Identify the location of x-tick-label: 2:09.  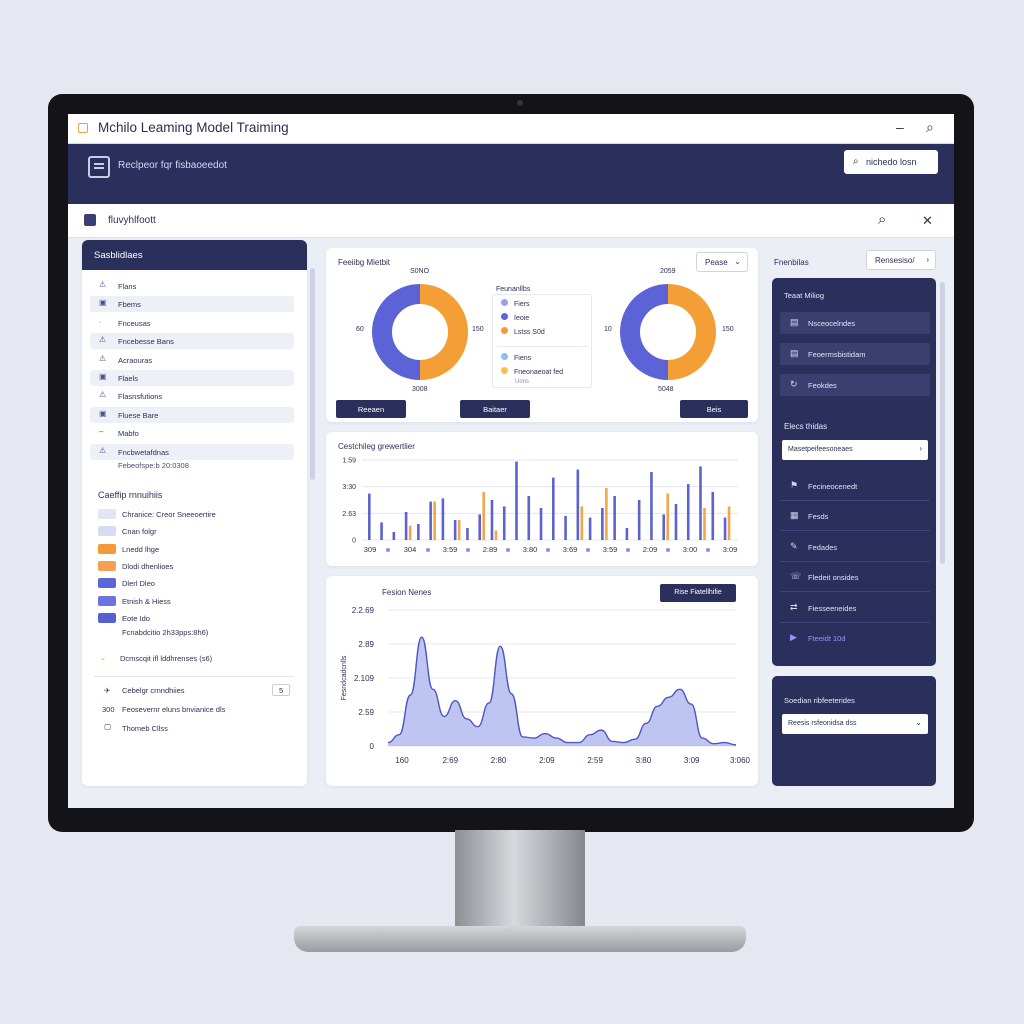
(547, 760).